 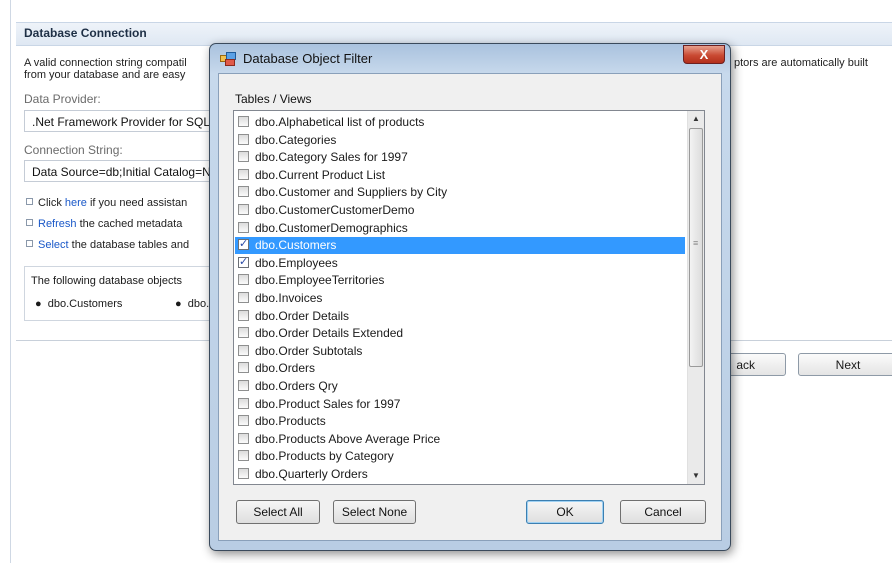 What do you see at coordinates (460, 474) in the screenshot?
I see `checklist-item: dbo.Quarterly Orders` at bounding box center [460, 474].